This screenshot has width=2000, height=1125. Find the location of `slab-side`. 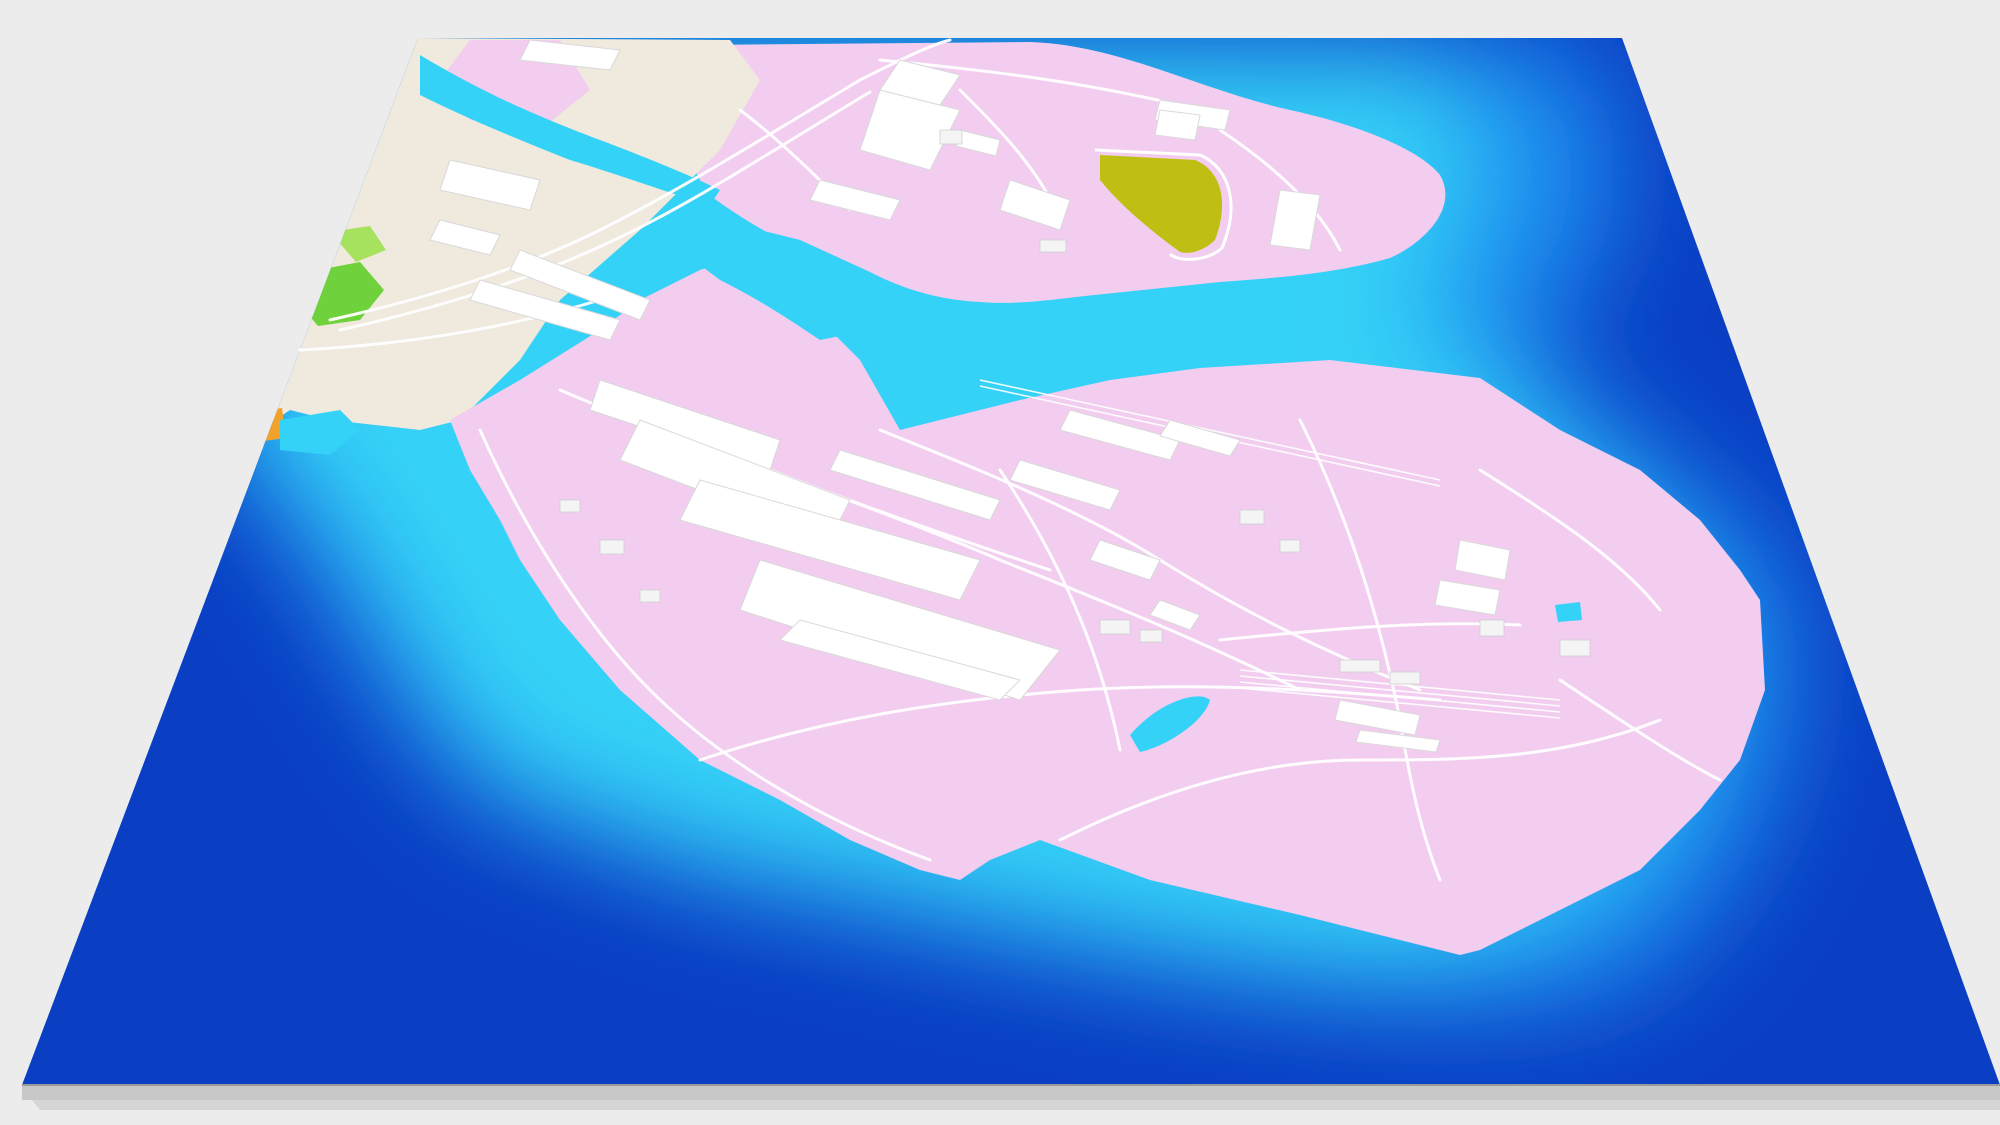

slab-side is located at coordinates (1011, 1092).